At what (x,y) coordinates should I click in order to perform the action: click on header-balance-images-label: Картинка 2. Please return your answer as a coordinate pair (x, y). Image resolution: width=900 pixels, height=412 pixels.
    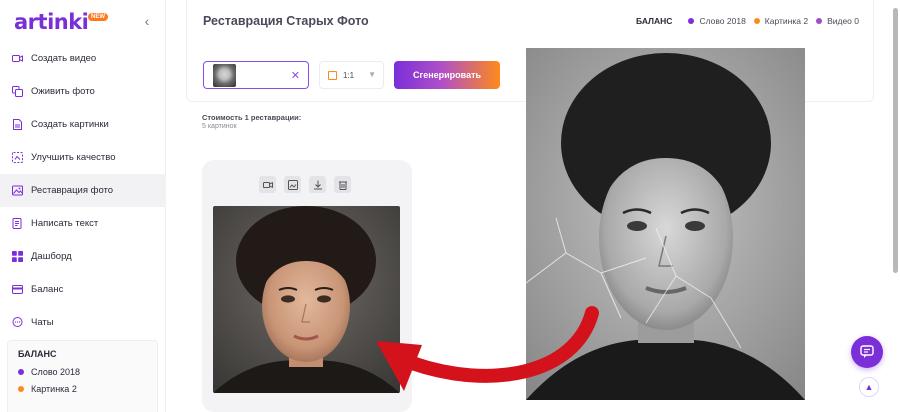
    Looking at the image, I should click on (786, 21).